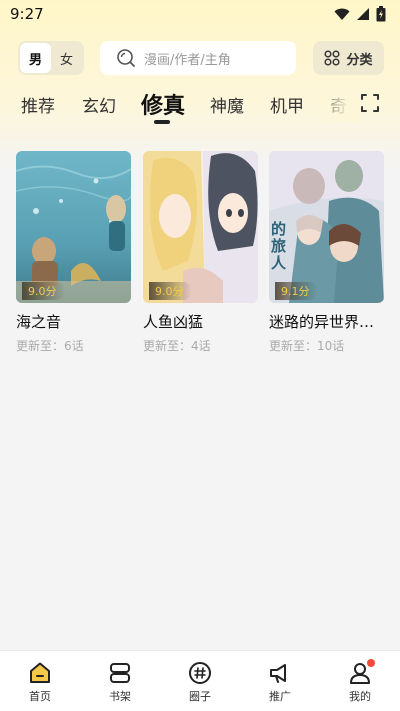  I want to click on megaphone-icon, so click(278, 673).